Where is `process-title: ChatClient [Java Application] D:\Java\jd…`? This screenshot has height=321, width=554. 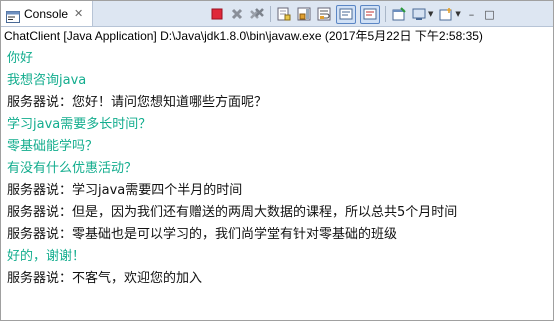
process-title: ChatClient [Java Application] D:\Java\jd… is located at coordinates (243, 36).